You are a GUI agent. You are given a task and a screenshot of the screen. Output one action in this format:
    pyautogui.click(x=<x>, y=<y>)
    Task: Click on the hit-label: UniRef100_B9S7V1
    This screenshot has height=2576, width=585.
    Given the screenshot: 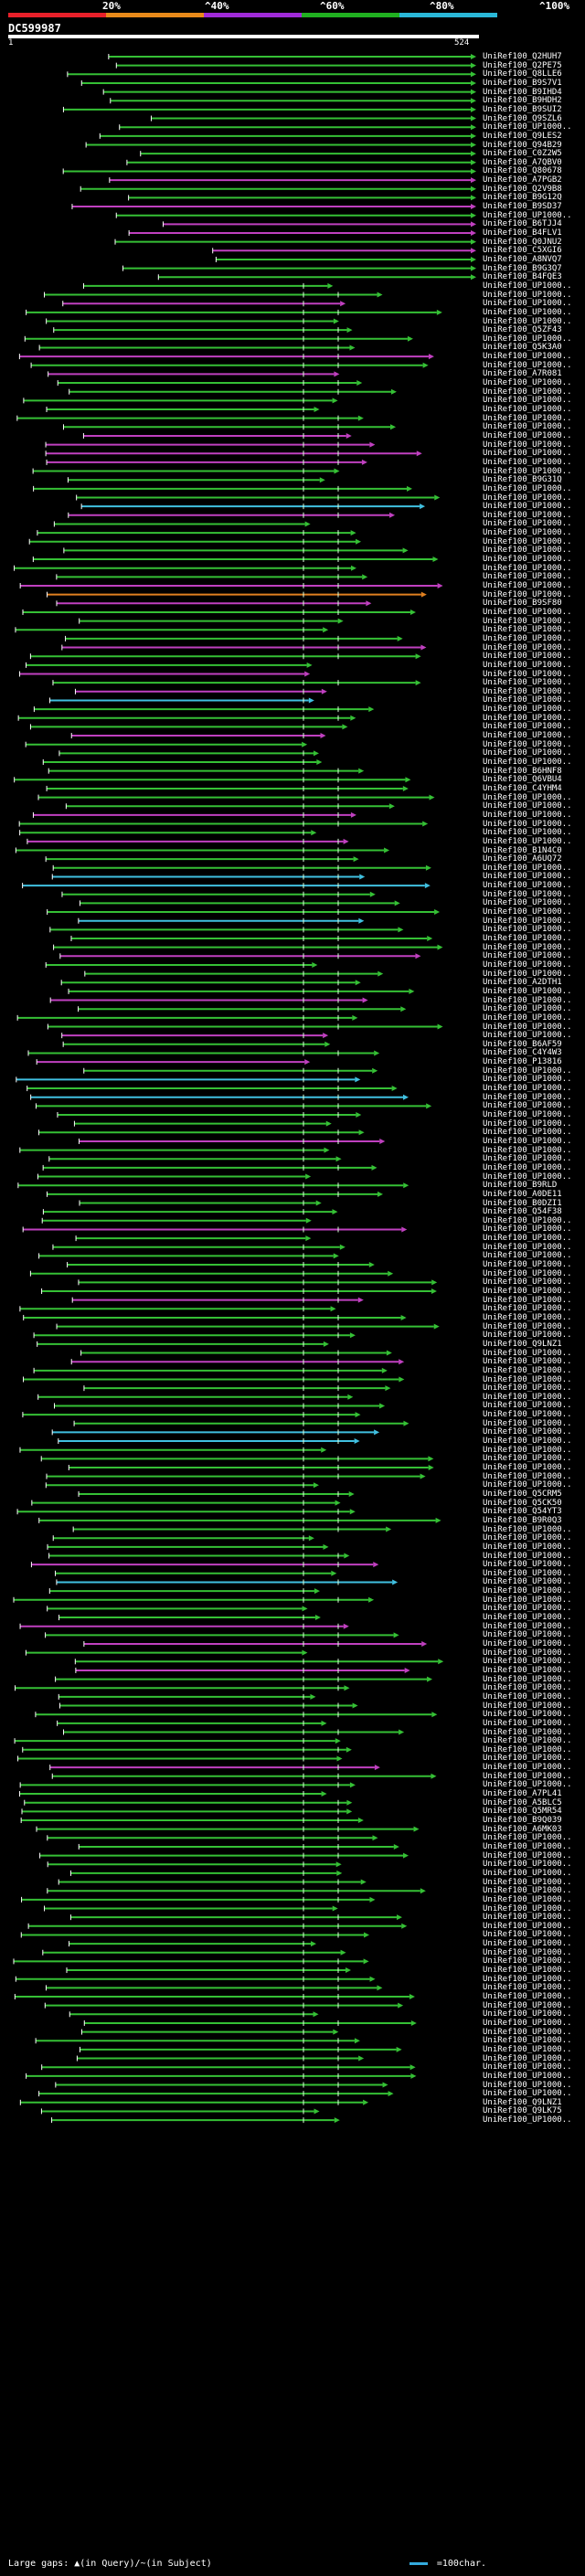 What is the action you would take?
    pyautogui.click(x=534, y=83)
    